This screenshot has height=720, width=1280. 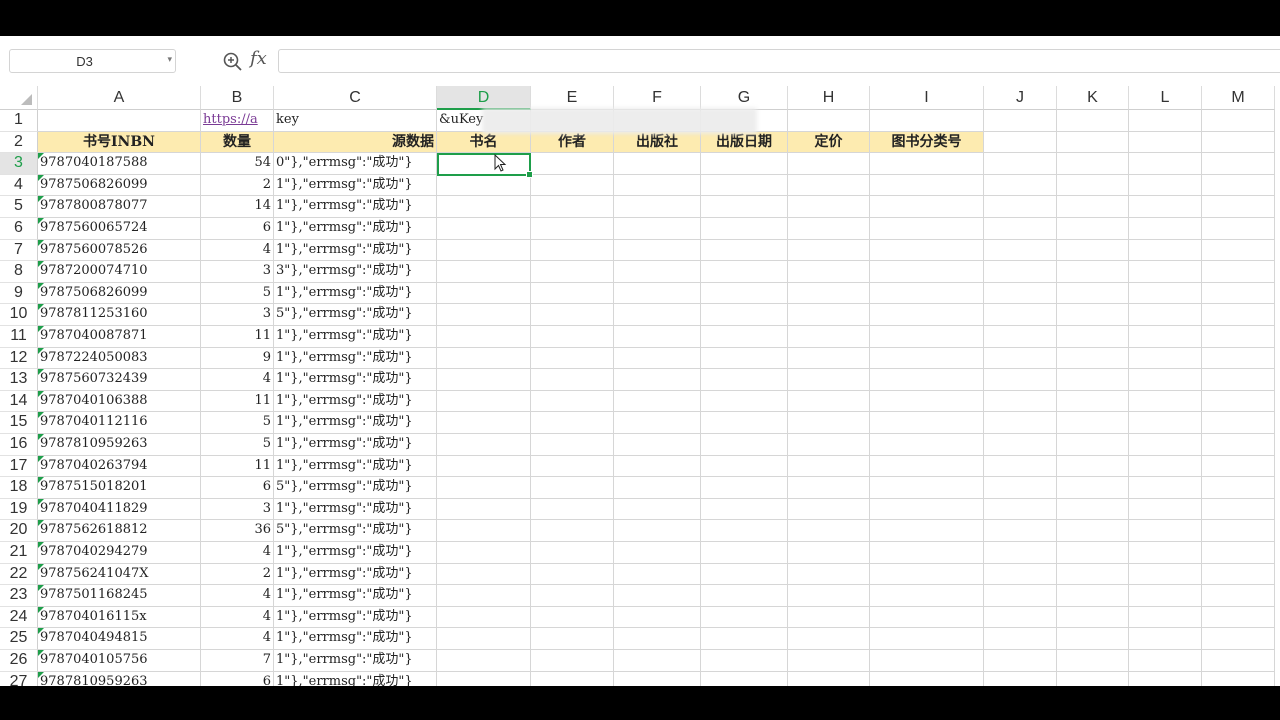 What do you see at coordinates (572, 553) in the screenshot?
I see `cell-E21` at bounding box center [572, 553].